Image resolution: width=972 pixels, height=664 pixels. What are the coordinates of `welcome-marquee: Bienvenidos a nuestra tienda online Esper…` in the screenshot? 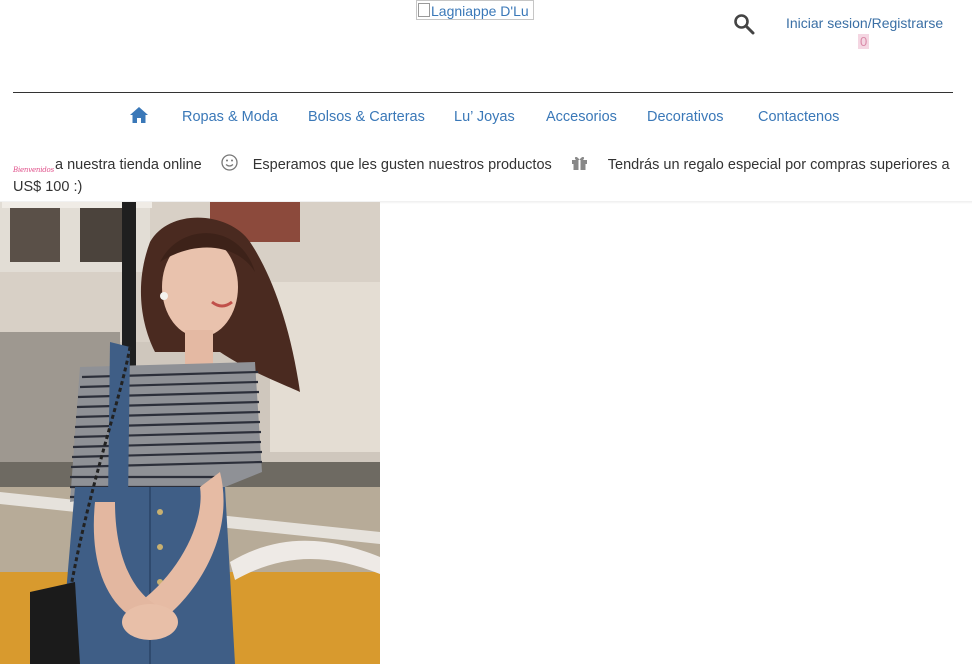 It's located at (488, 176).